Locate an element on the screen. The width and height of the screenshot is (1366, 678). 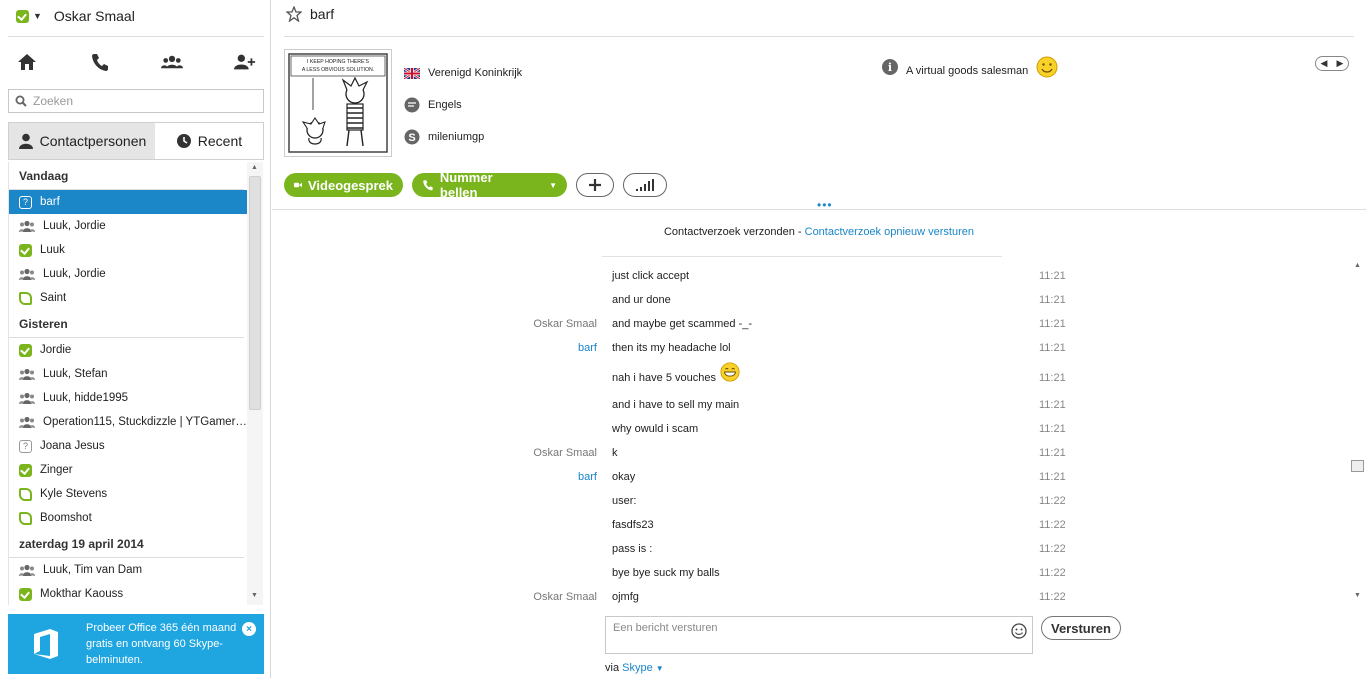
call-quality-button is located at coordinates (645, 185).